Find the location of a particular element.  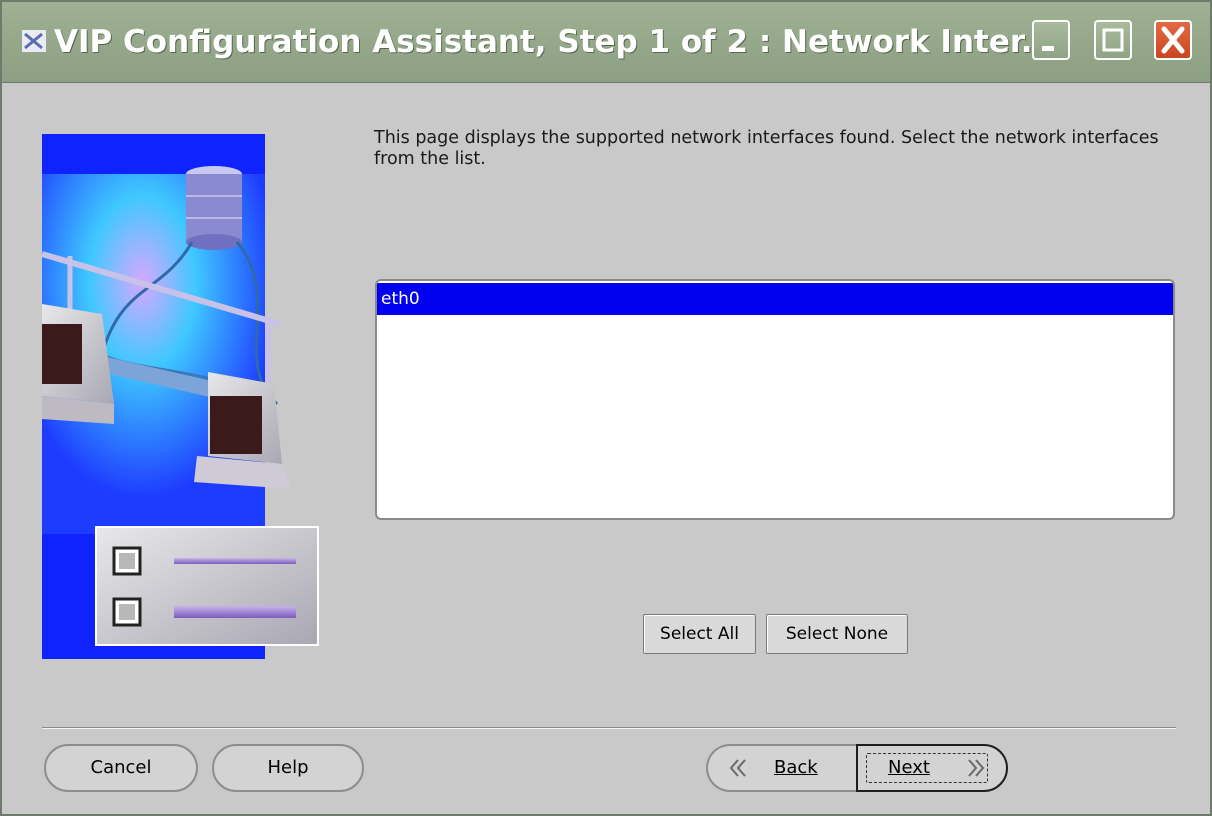

list-item-eth0: eth0 is located at coordinates (775, 299).